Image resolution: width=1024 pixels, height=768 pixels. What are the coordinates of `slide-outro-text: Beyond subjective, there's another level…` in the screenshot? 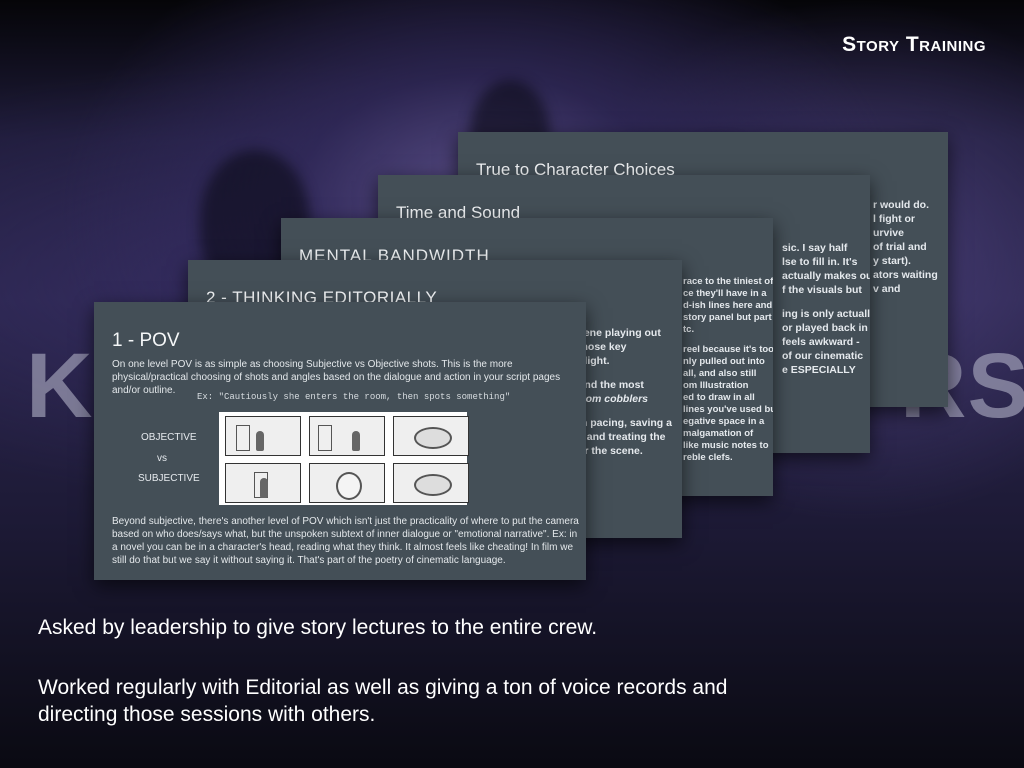 It's located at (345, 541).